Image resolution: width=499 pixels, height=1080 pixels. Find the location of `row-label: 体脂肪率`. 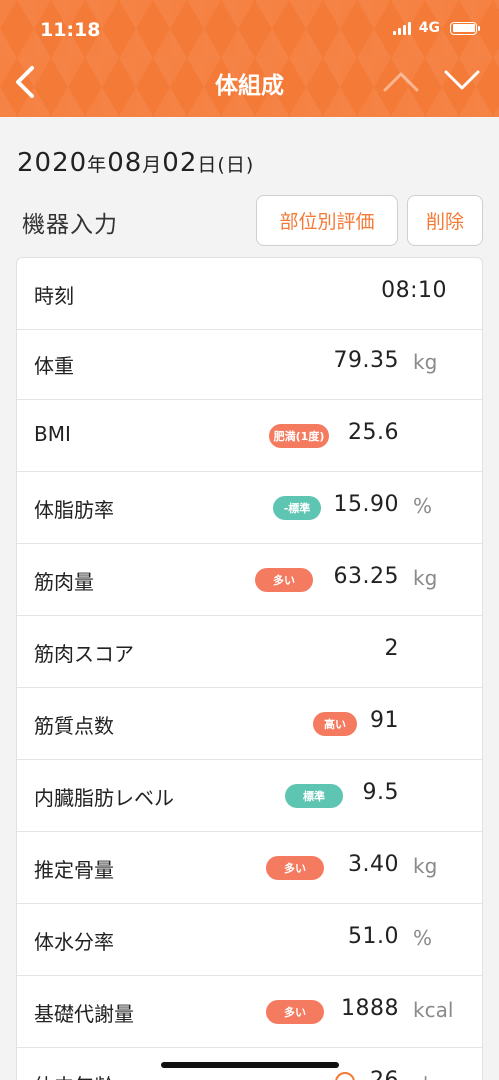

row-label: 体脂肪率 is located at coordinates (74, 510).